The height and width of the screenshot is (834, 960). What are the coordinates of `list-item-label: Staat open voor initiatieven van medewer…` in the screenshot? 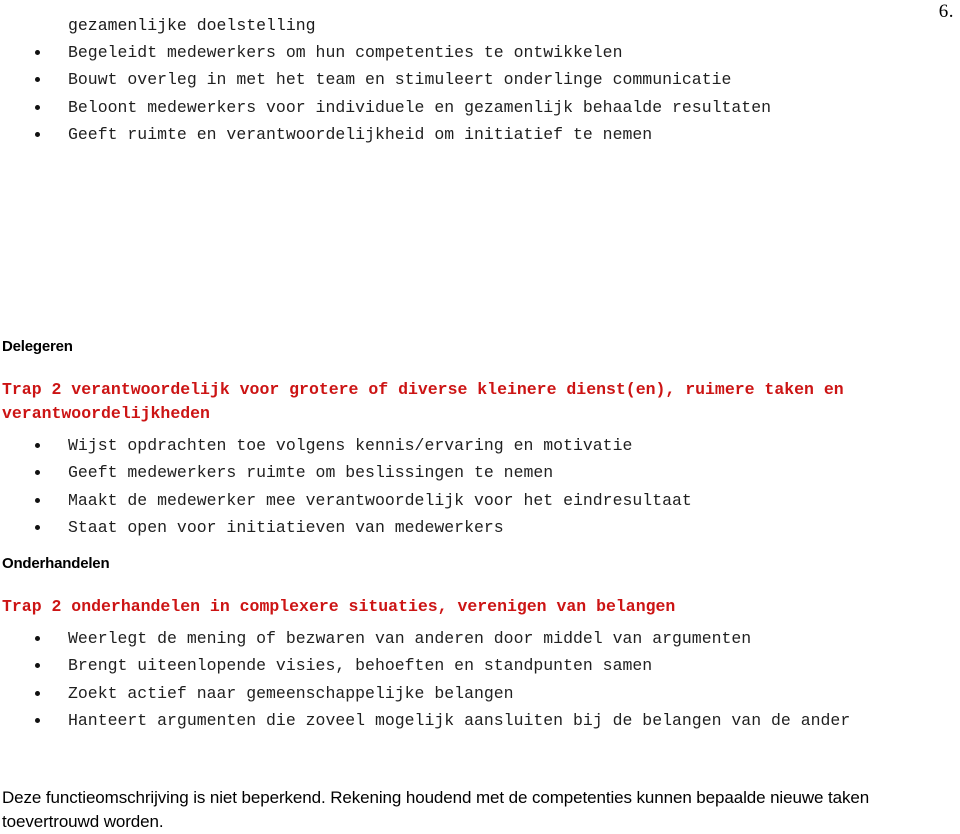 It's located at (286, 527).